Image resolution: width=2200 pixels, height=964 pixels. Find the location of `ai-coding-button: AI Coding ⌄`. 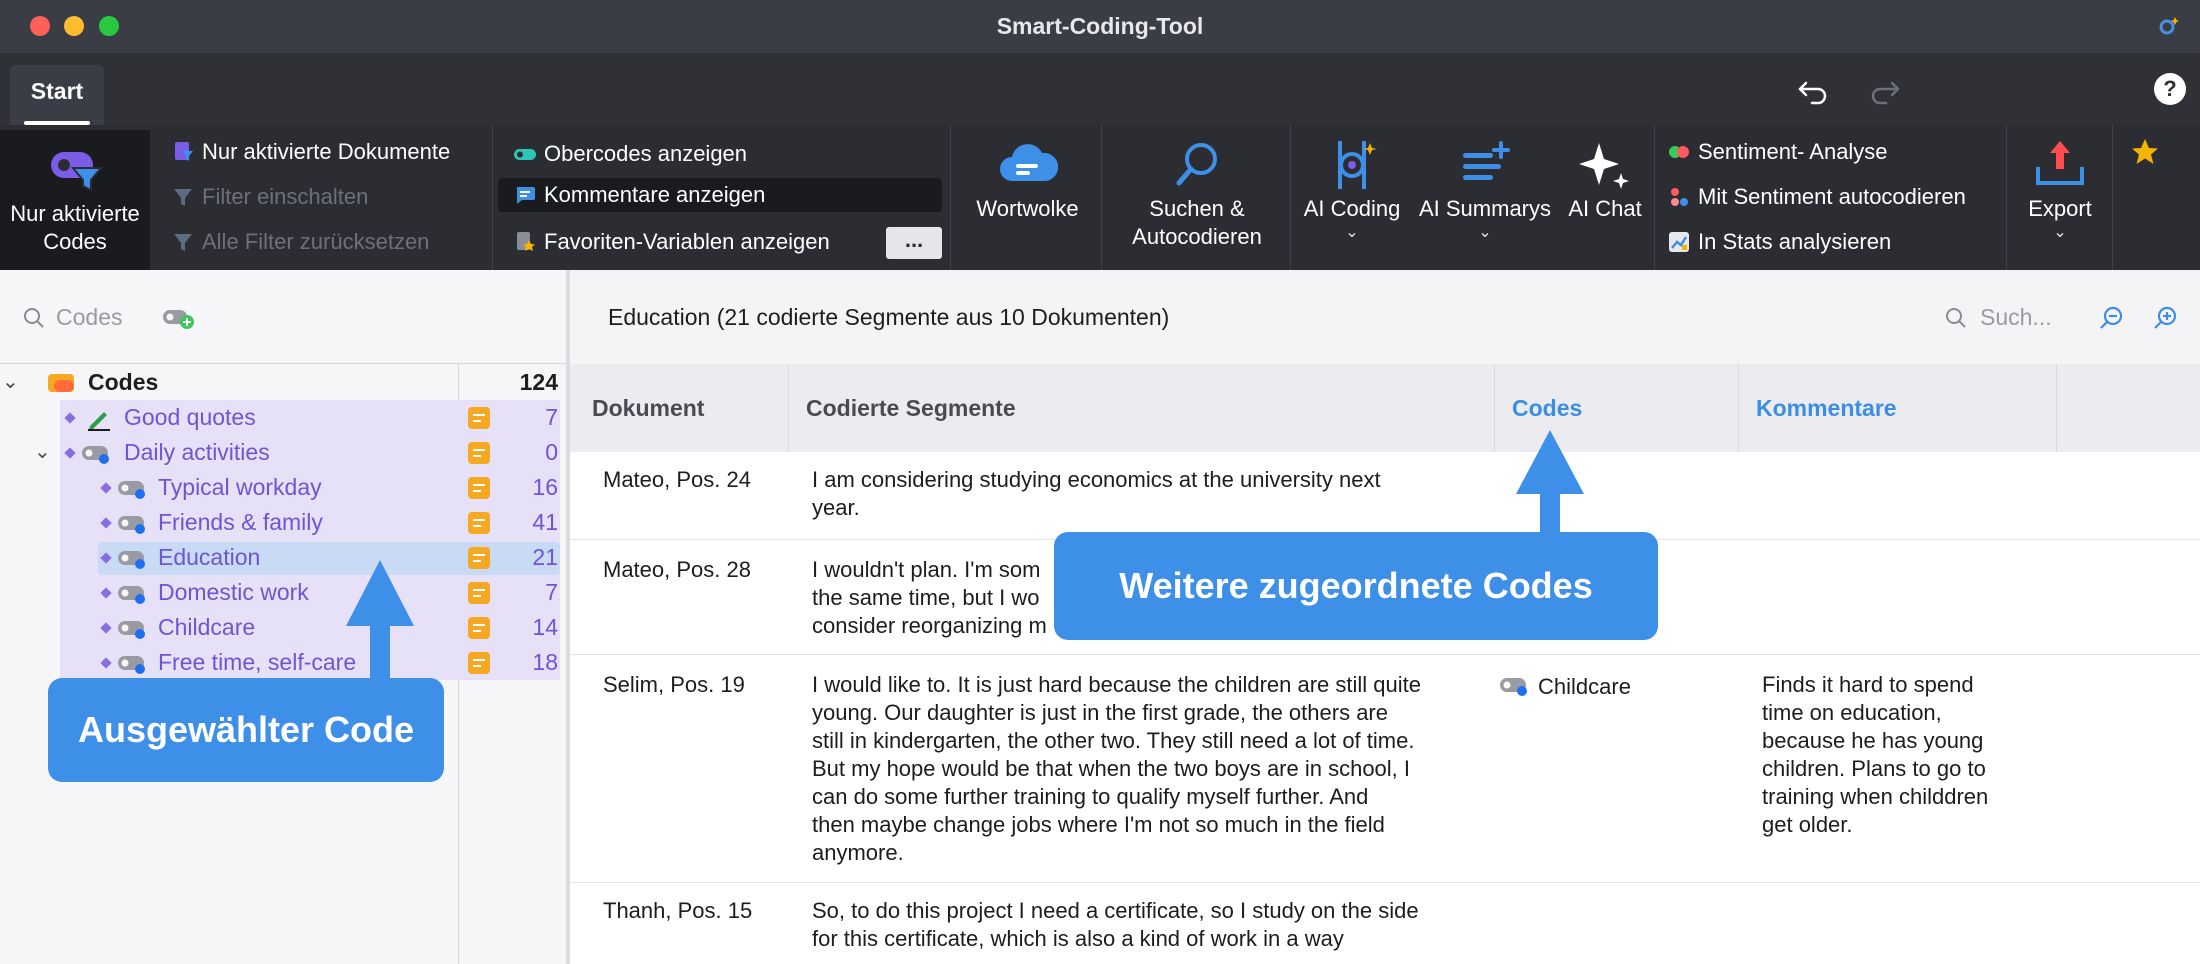

ai-coding-button: AI Coding ⌄ is located at coordinates (1352, 189).